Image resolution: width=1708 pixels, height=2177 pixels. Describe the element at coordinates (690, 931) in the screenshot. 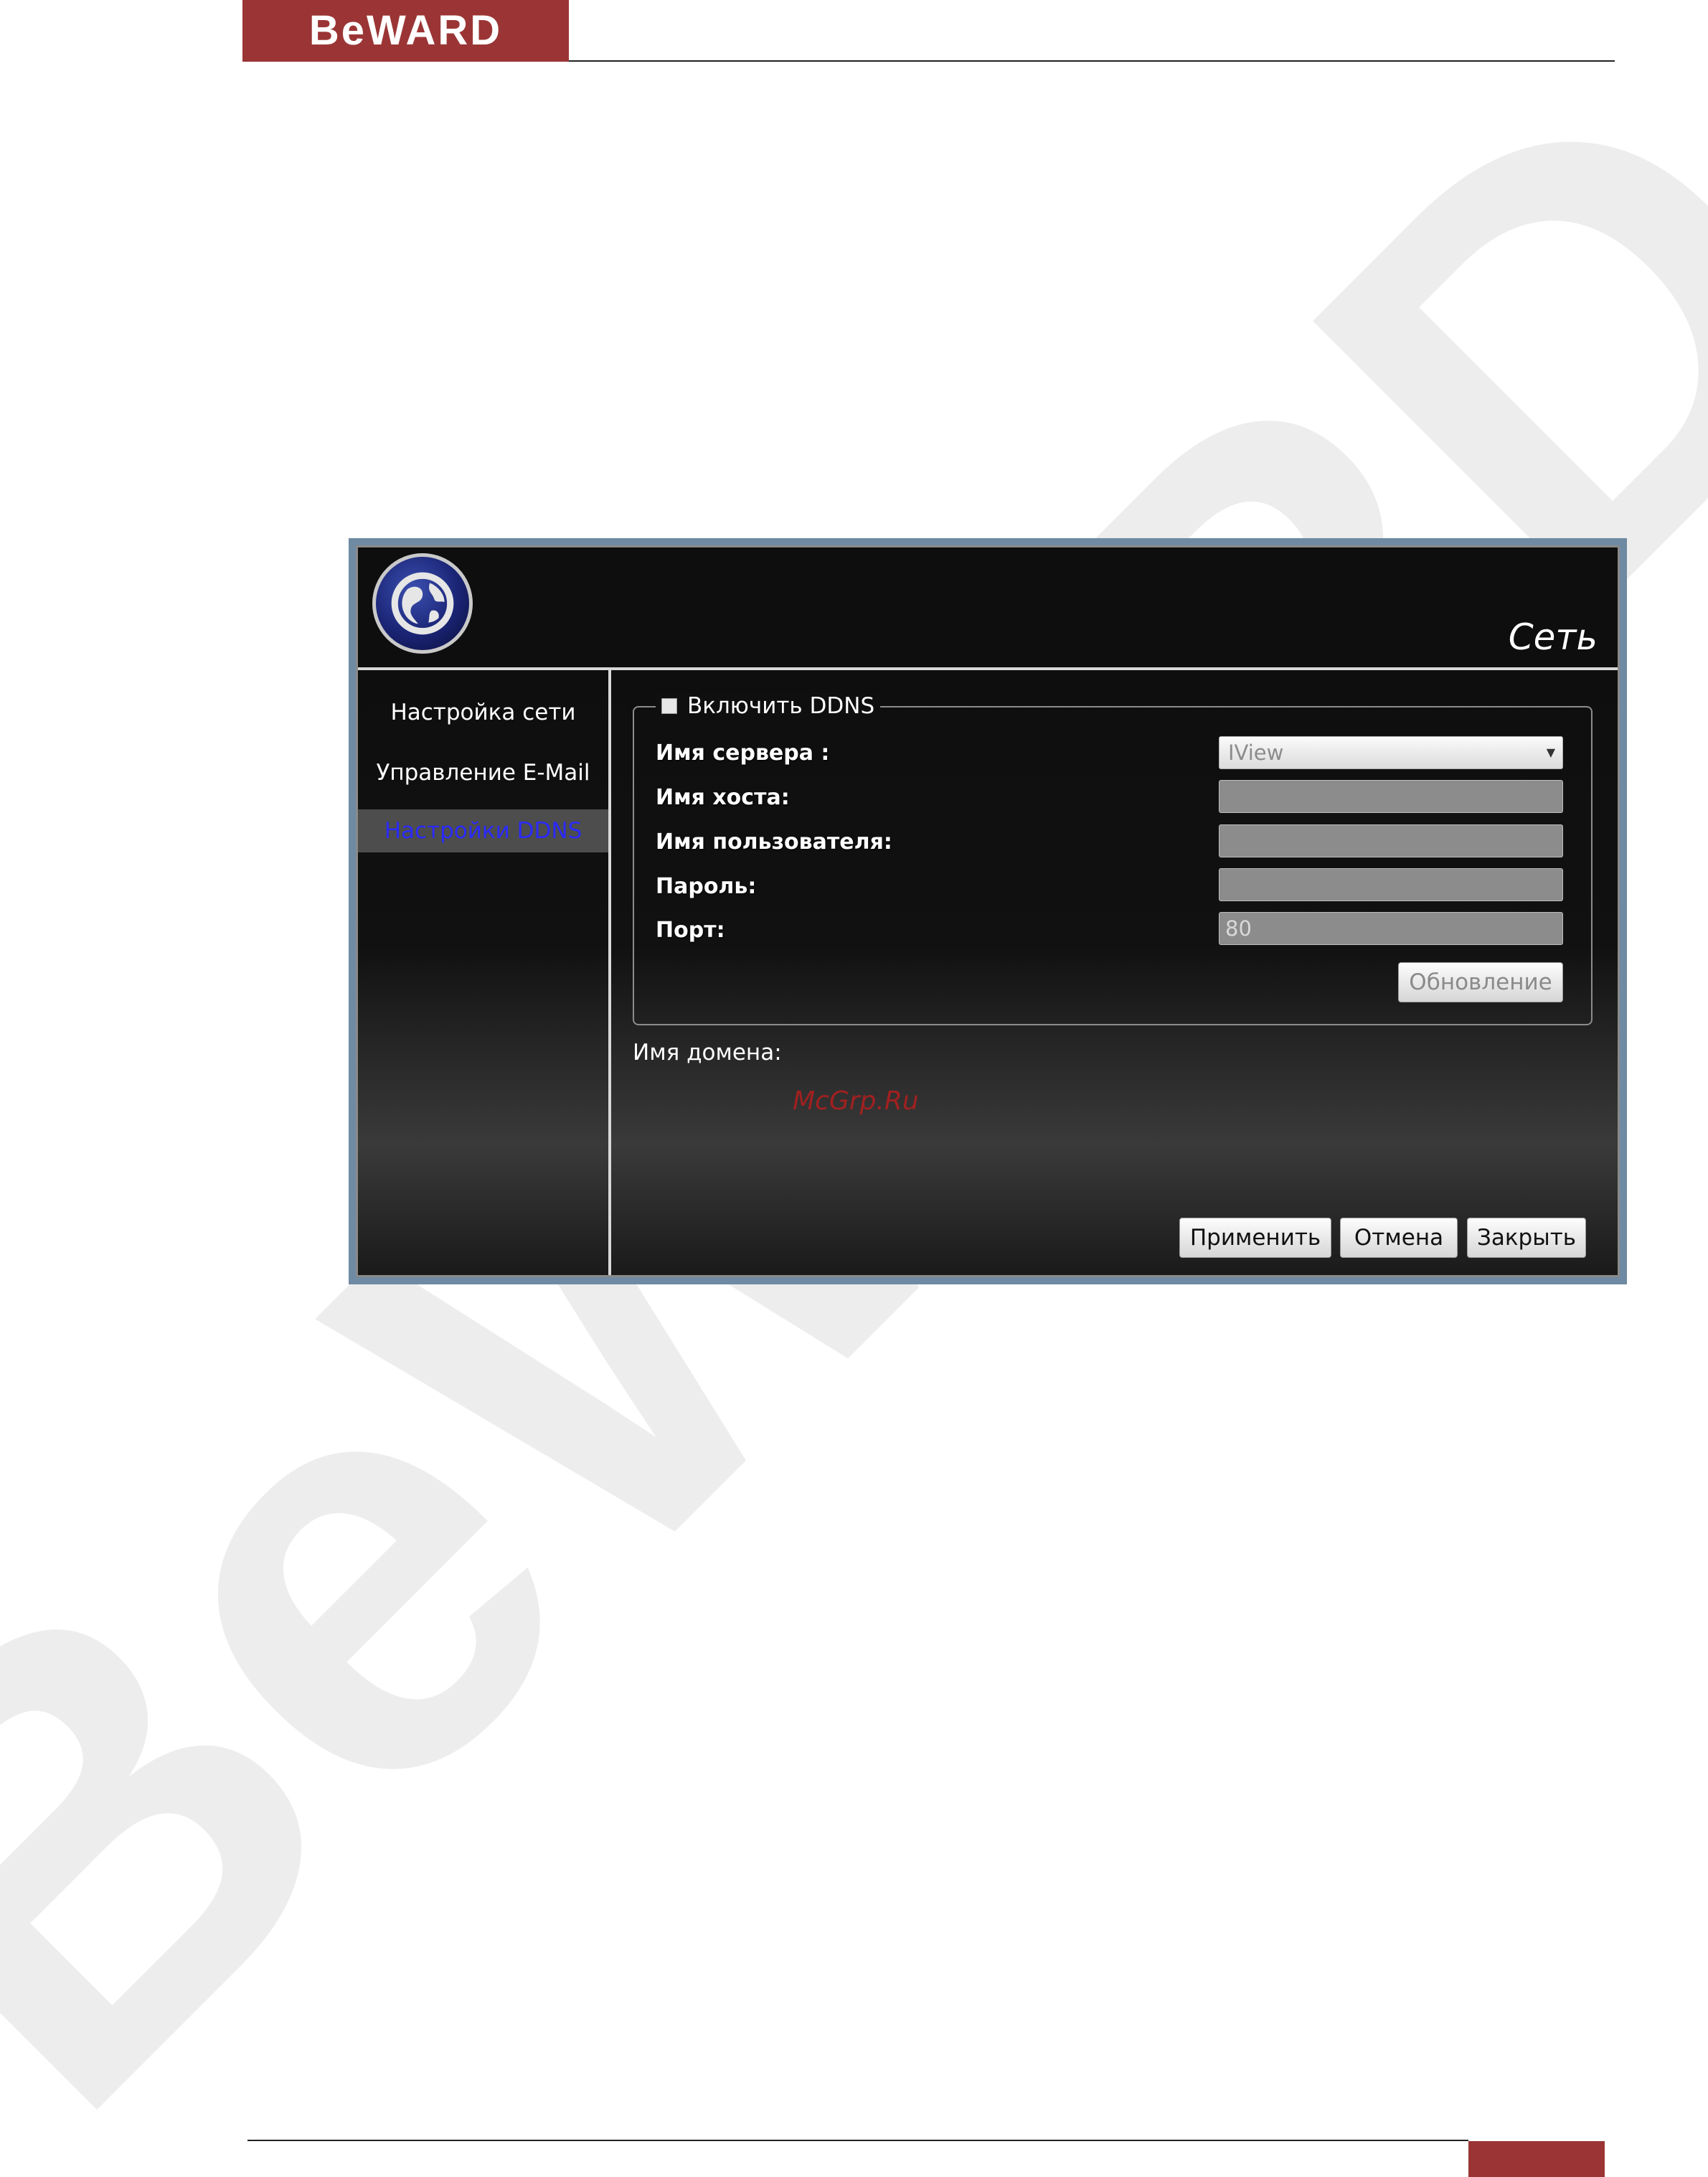

I see `port-label: Порт:` at that location.